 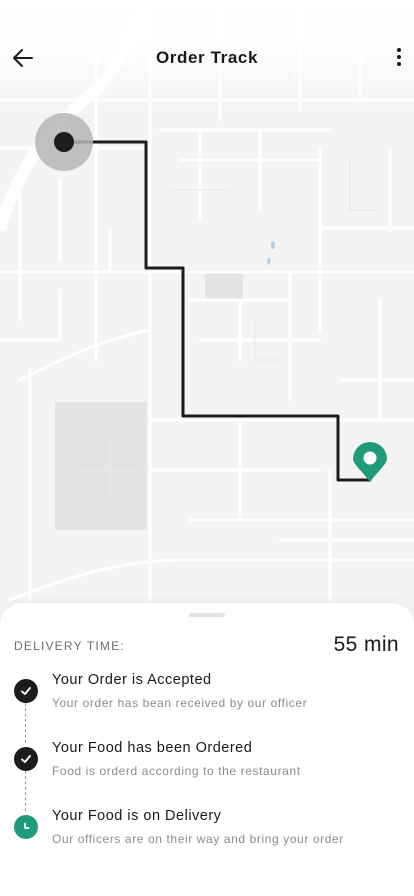 I want to click on step-title: Your Food is on Delivery, so click(x=137, y=816).